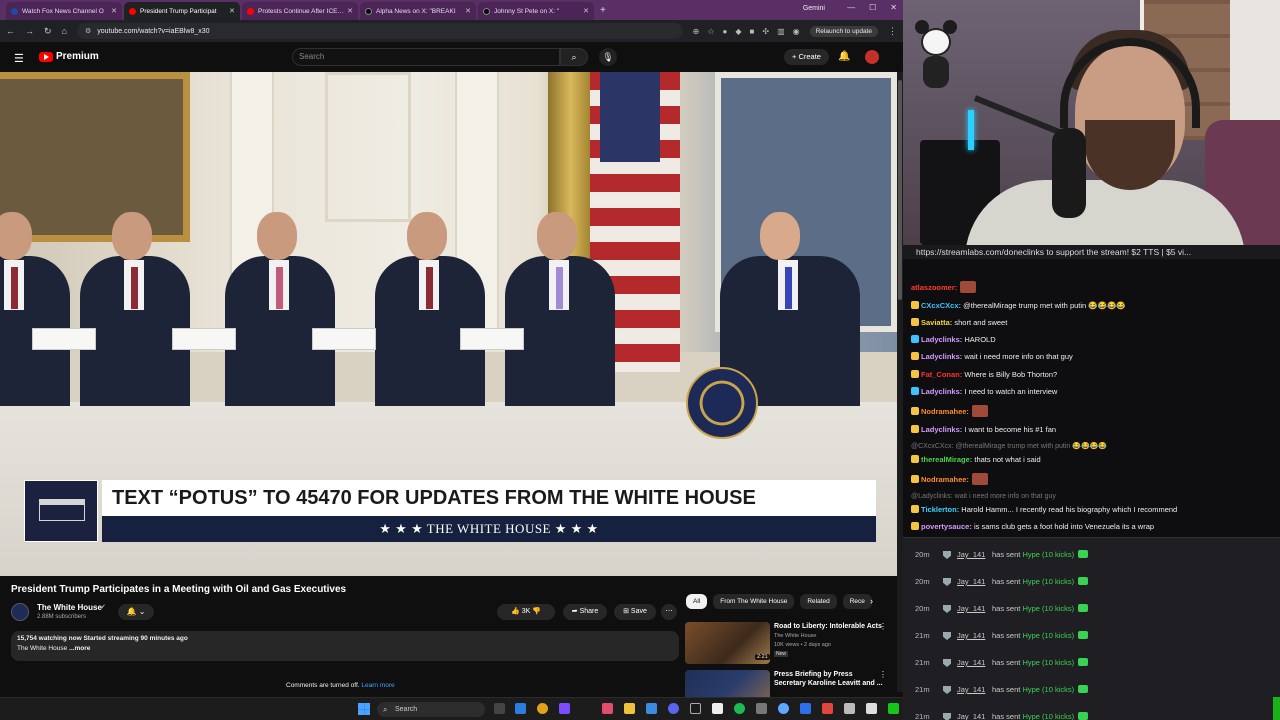 The height and width of the screenshot is (720, 1280). I want to click on notifications-bell-icon: 🔔, so click(844, 56).